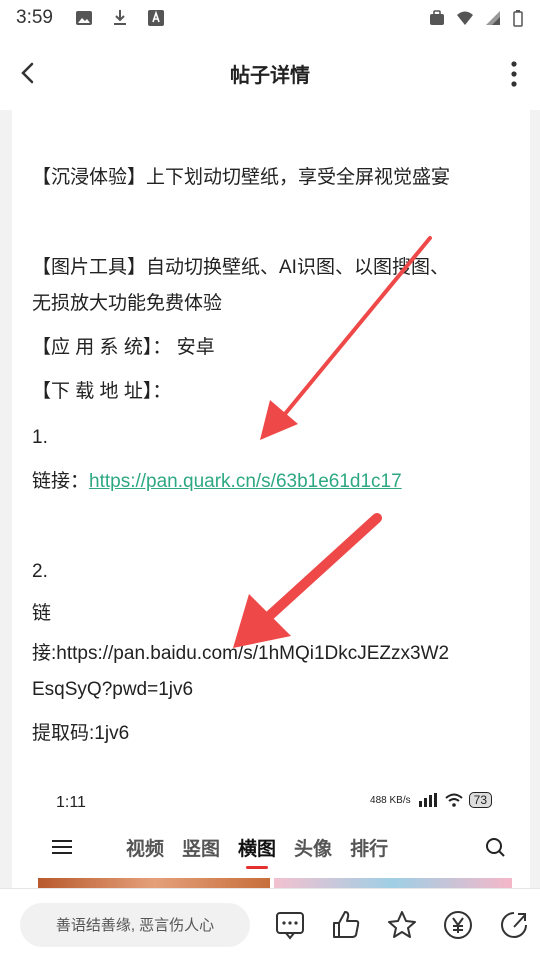  What do you see at coordinates (81, 733) in the screenshot?
I see `extraction-code: 提取码:1jv6` at bounding box center [81, 733].